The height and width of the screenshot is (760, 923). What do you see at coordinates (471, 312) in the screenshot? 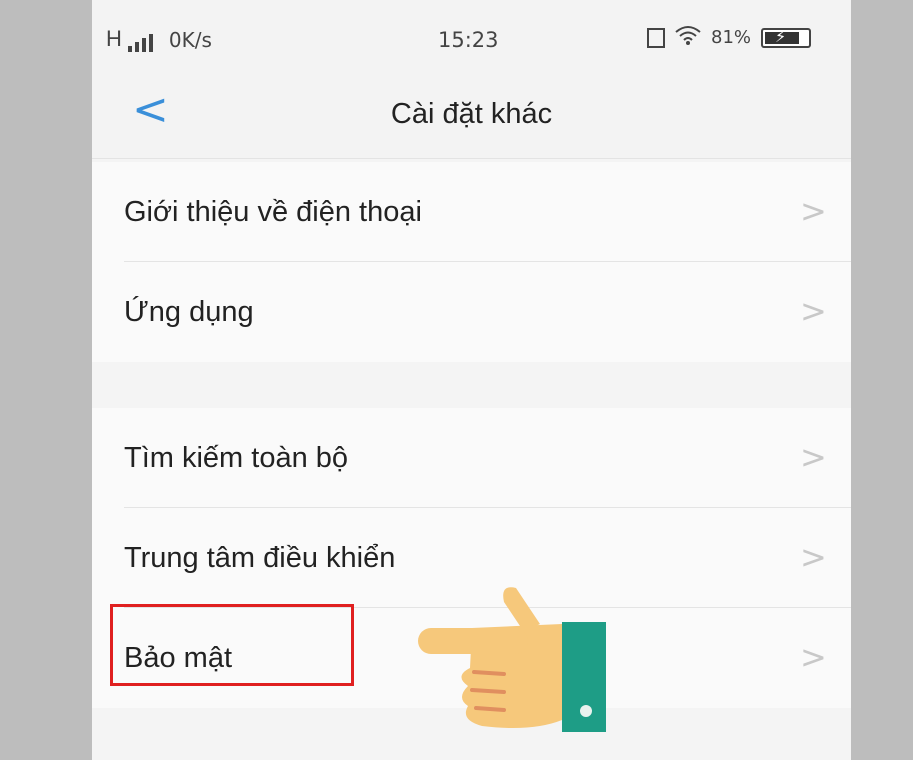
I see `settings-item-apps: Ứng dụng >` at bounding box center [471, 312].